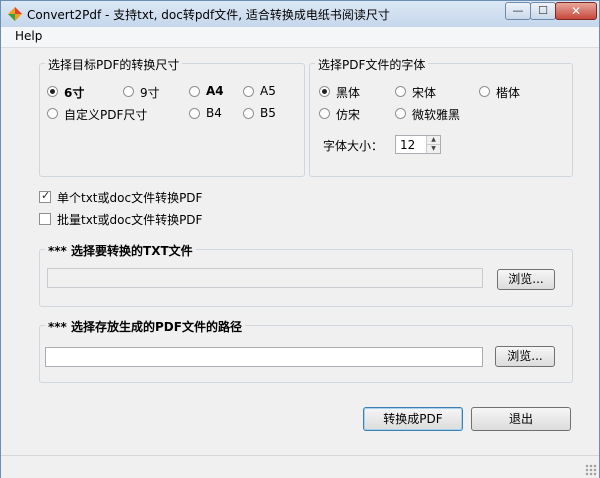  What do you see at coordinates (353, 146) in the screenshot?
I see `font-size-label: 字体大小：` at bounding box center [353, 146].